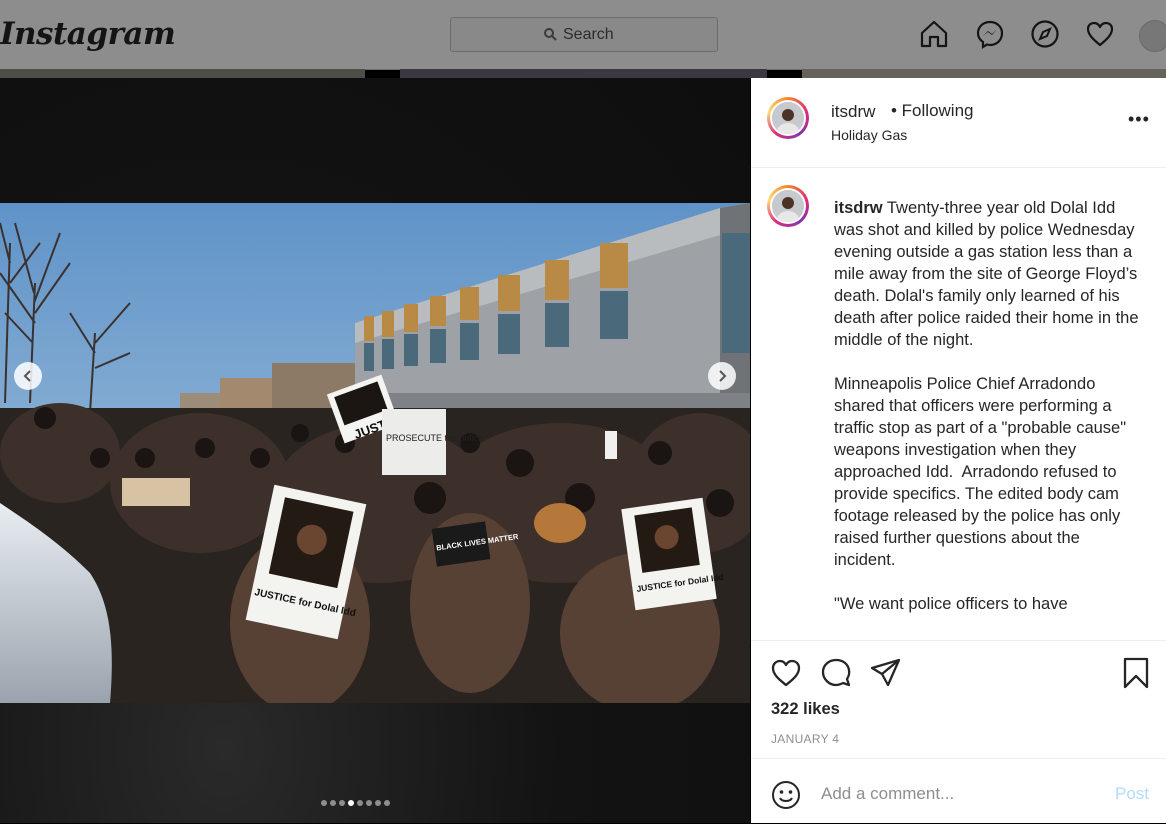 The width and height of the screenshot is (1166, 824). Describe the element at coordinates (961, 794) in the screenshot. I see `comment-input` at that location.